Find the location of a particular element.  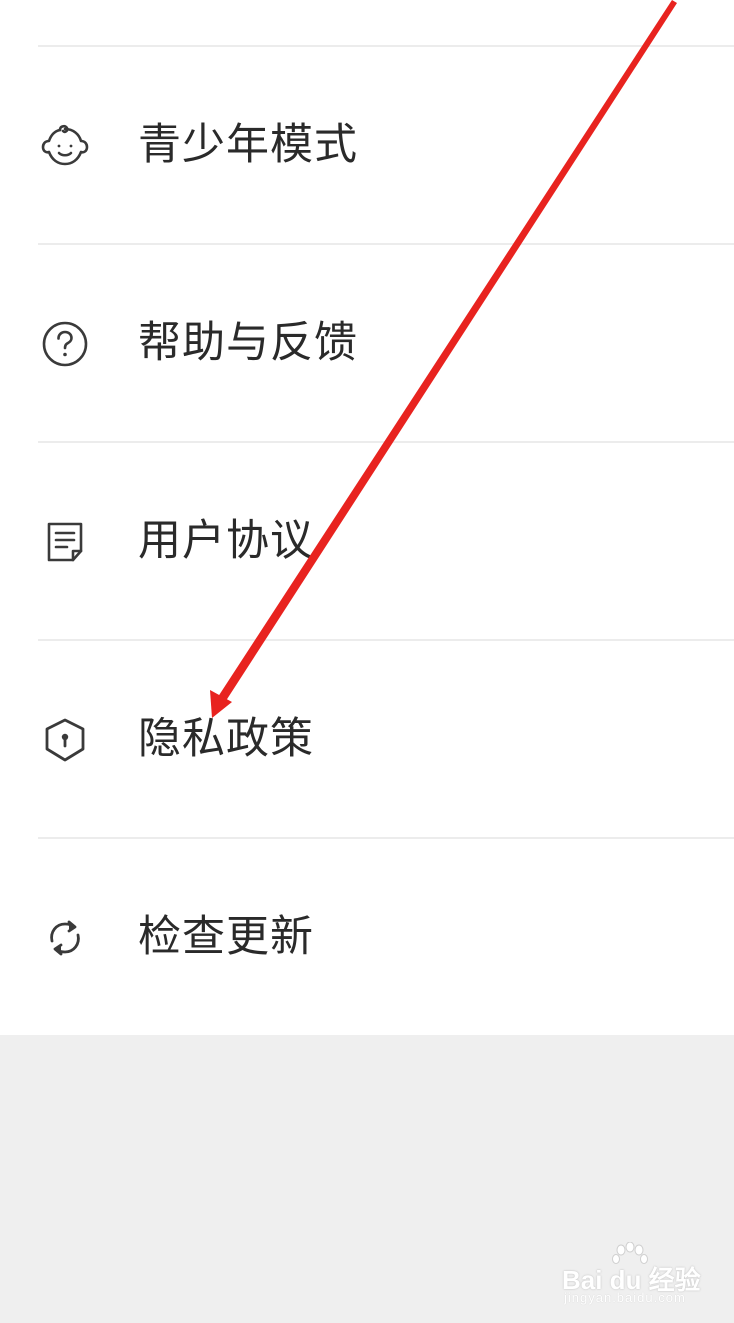

menu-item-check-update: 检查更新 is located at coordinates (367, 937).